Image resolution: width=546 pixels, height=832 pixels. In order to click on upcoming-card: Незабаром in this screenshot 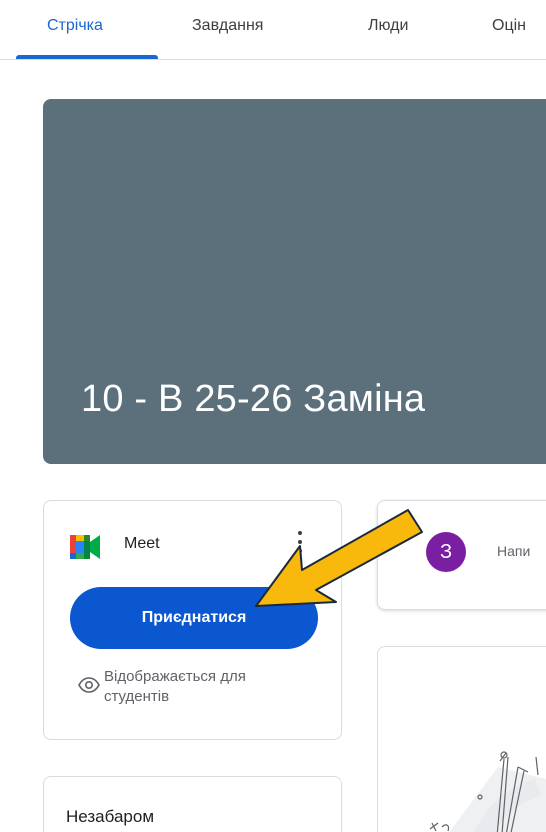, I will do `click(192, 804)`.